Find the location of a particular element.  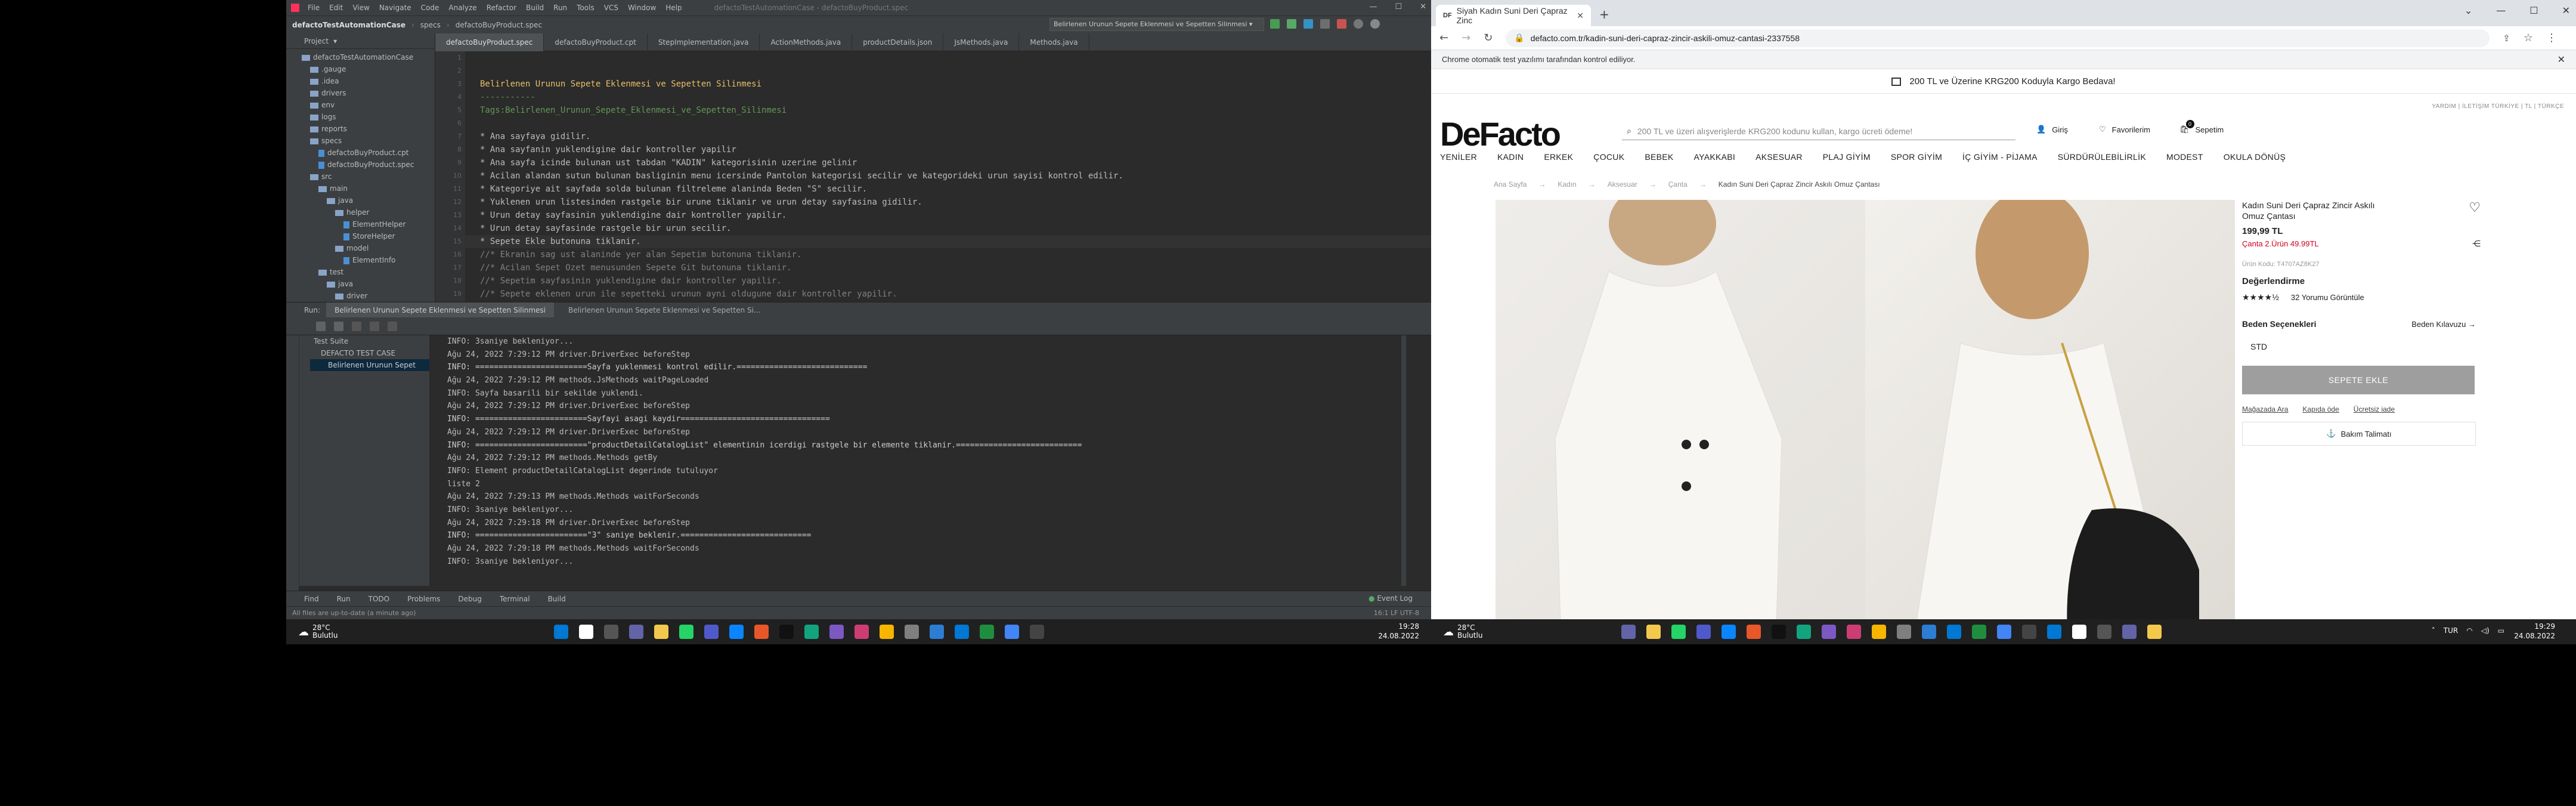

run-icon is located at coordinates (1275, 24).